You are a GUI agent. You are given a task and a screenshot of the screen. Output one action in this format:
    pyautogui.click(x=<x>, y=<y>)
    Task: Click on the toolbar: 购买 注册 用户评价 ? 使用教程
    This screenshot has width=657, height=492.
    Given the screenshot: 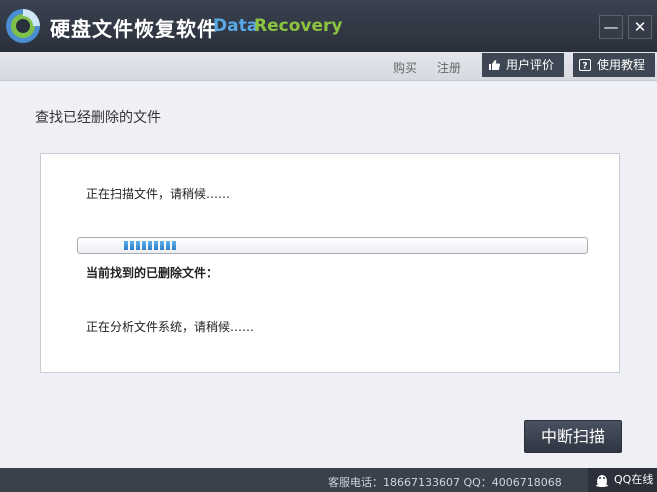 What is the action you would take?
    pyautogui.click(x=328, y=66)
    